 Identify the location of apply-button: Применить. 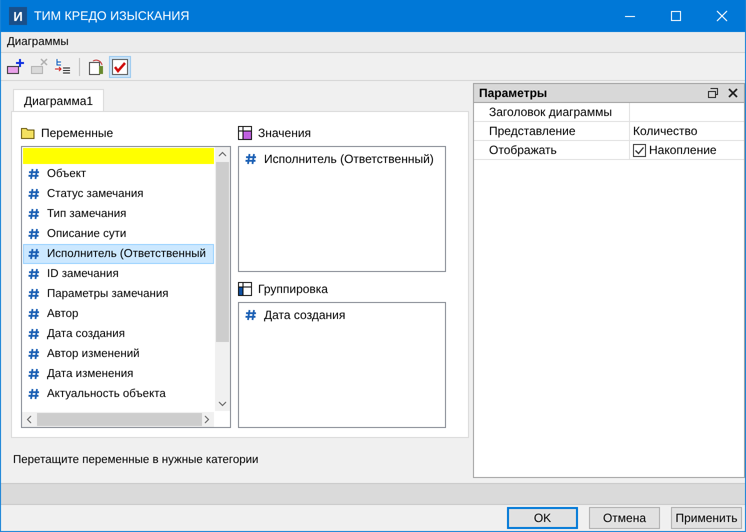
(706, 518).